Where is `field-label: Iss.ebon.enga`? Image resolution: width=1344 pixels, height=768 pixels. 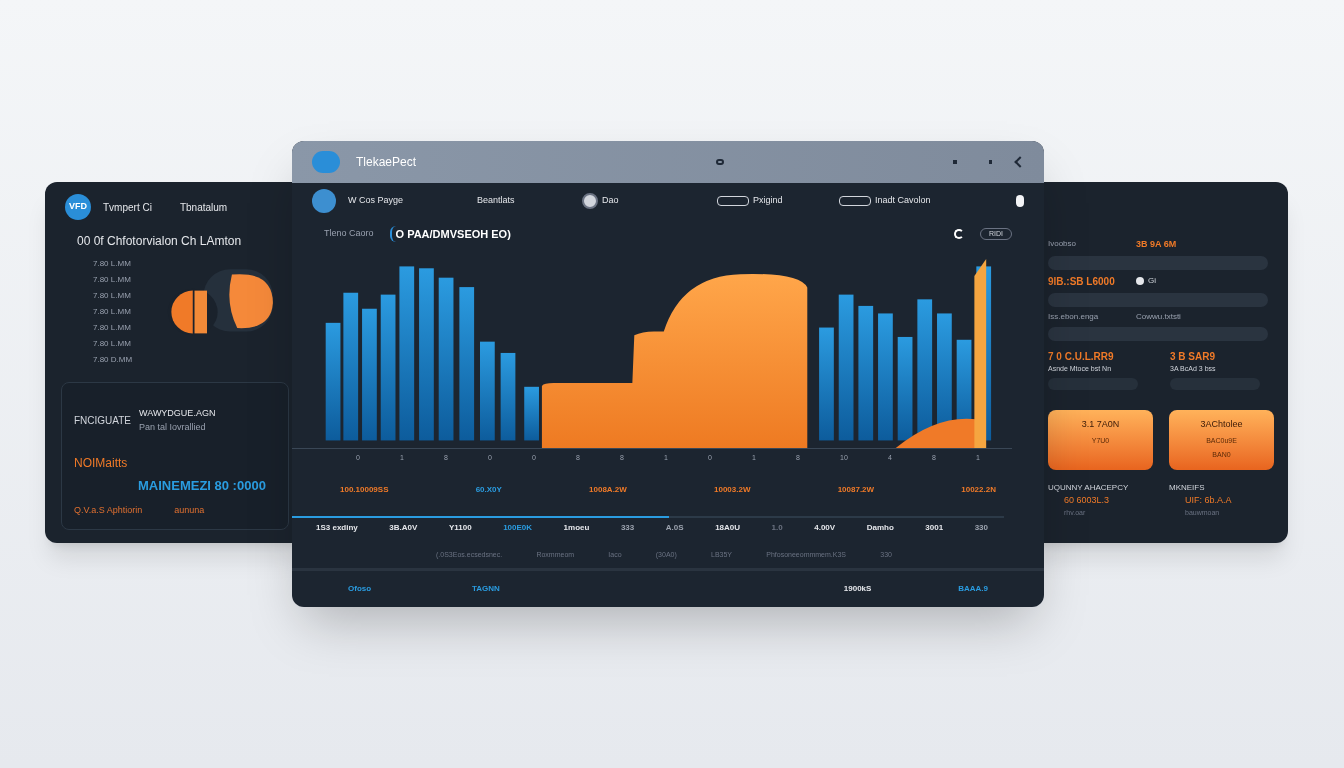 field-label: Iss.ebon.enga is located at coordinates (1073, 316).